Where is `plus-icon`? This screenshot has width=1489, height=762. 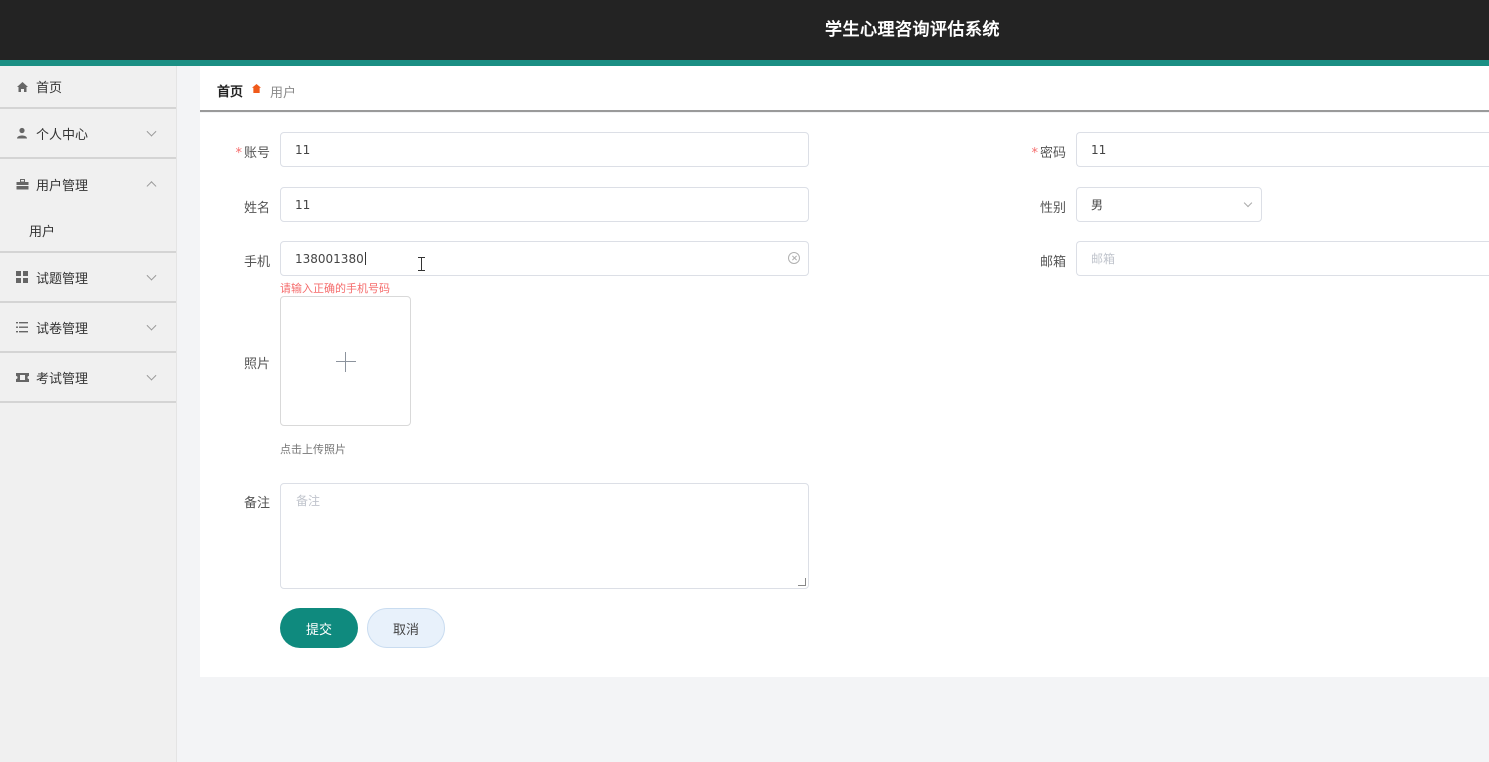
plus-icon is located at coordinates (346, 361).